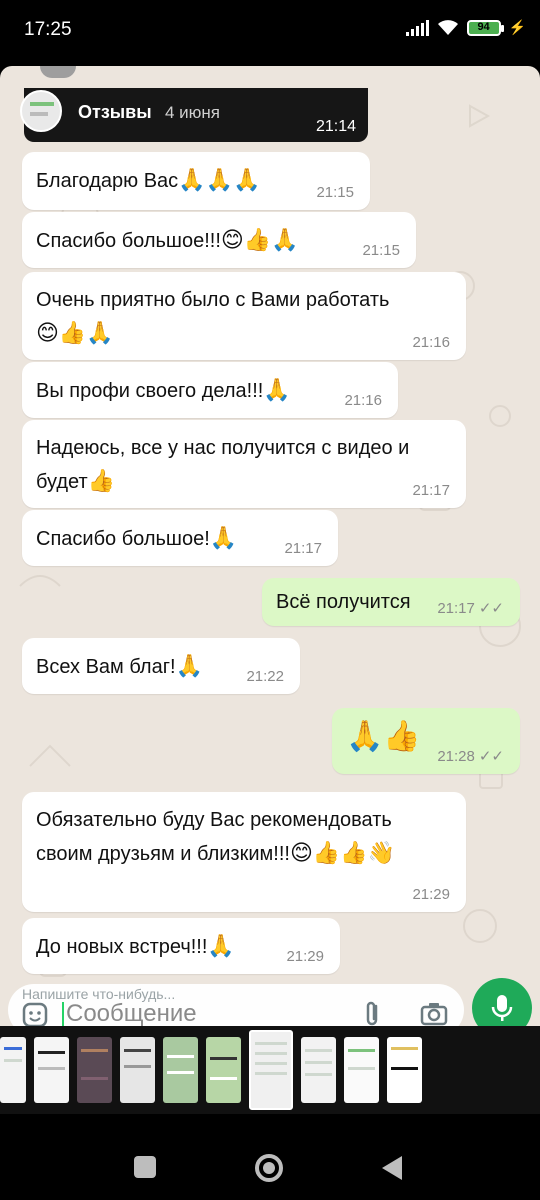 The height and width of the screenshot is (1200, 540). I want to click on message-bubble-outgoing: Всё получится 21:17 ✓✓, so click(391, 602).